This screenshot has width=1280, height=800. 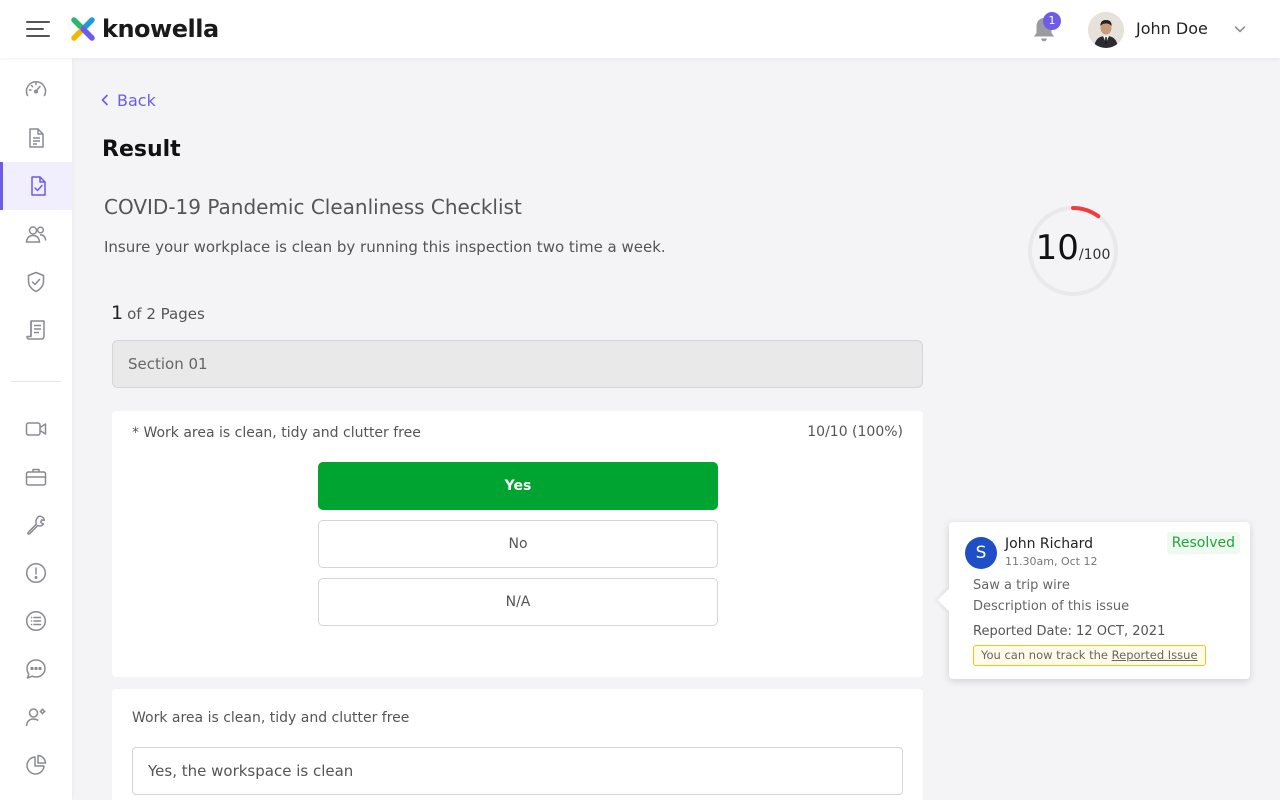 What do you see at coordinates (38, 29) in the screenshot?
I see `hamburger-menu-icon` at bounding box center [38, 29].